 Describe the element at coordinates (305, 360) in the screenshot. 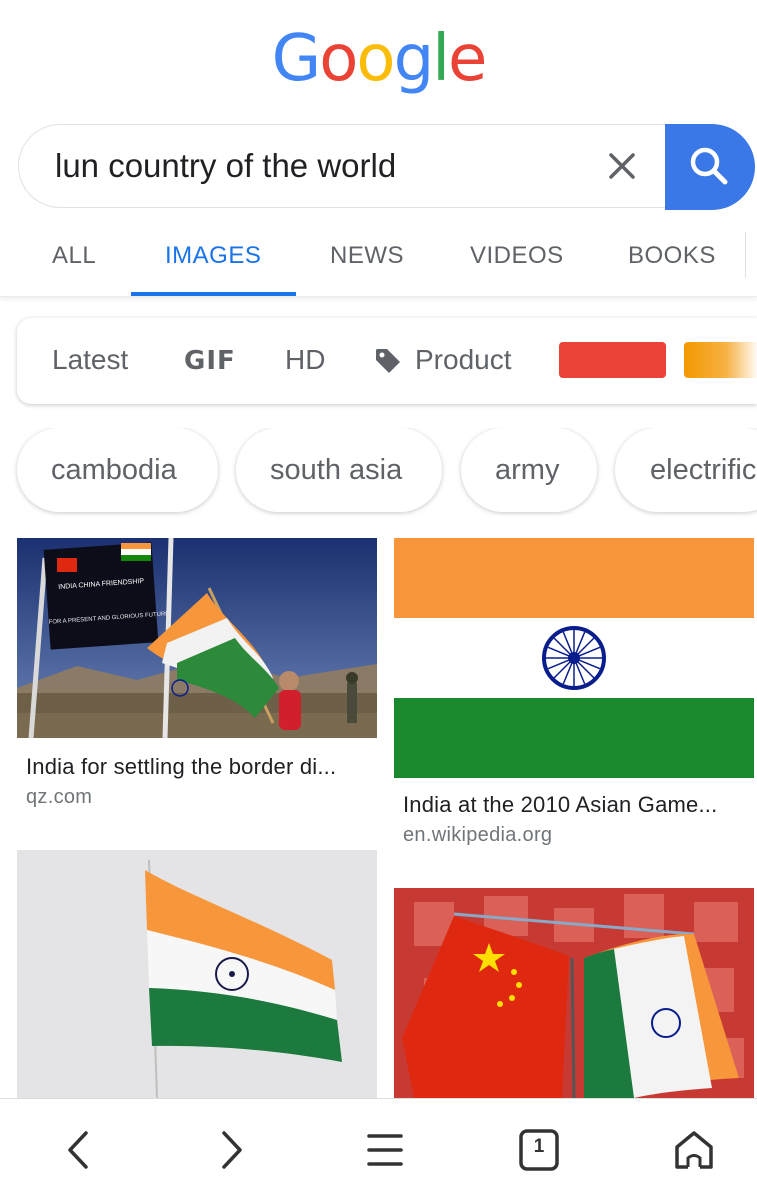

I see `filter-hd: HD` at that location.